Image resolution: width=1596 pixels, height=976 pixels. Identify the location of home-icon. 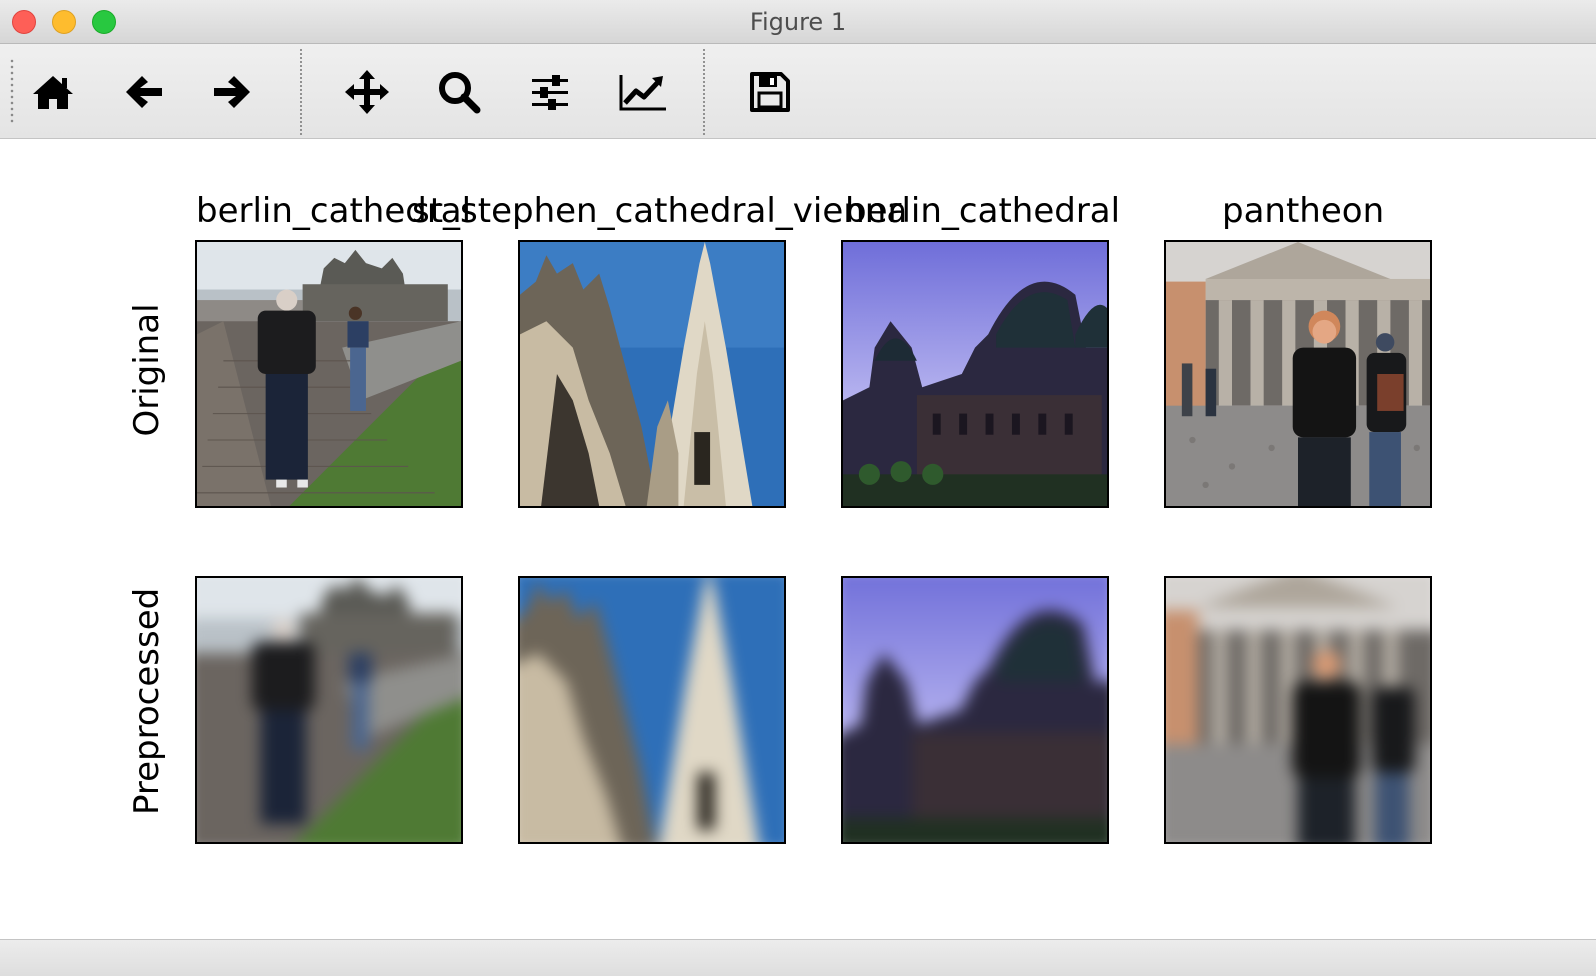
(53, 92).